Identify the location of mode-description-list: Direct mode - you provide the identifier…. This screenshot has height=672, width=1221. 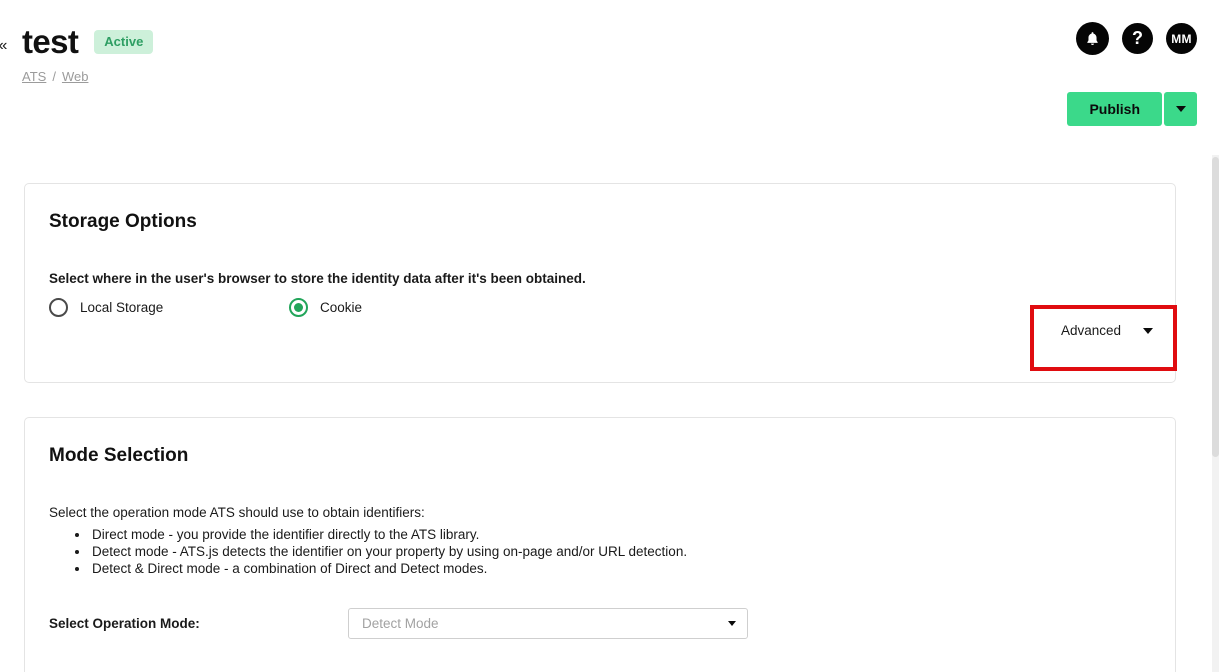
(368, 551).